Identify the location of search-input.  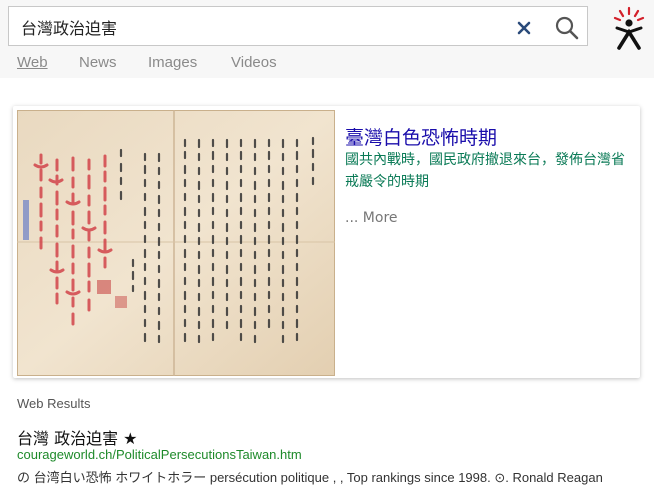
(261, 27).